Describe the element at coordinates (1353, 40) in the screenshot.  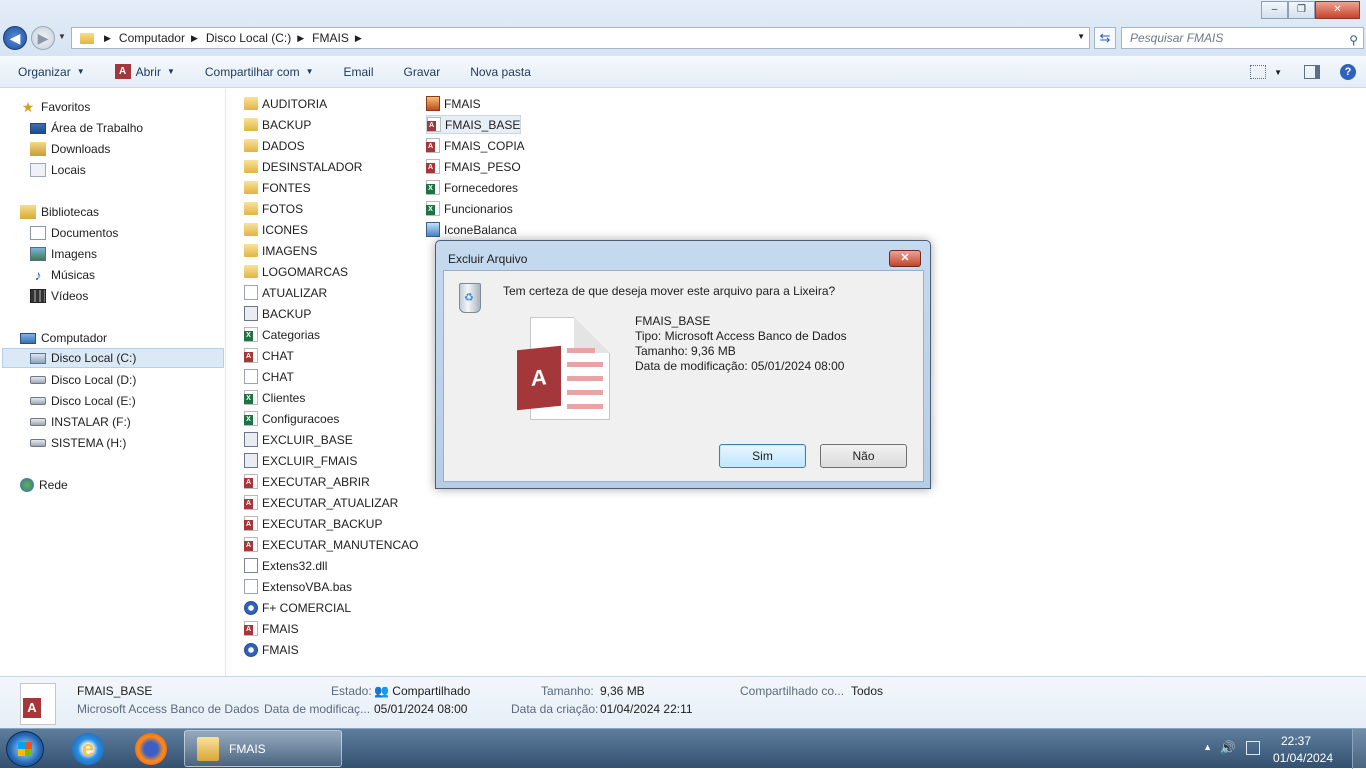
I see `search-icon: ⚲` at that location.